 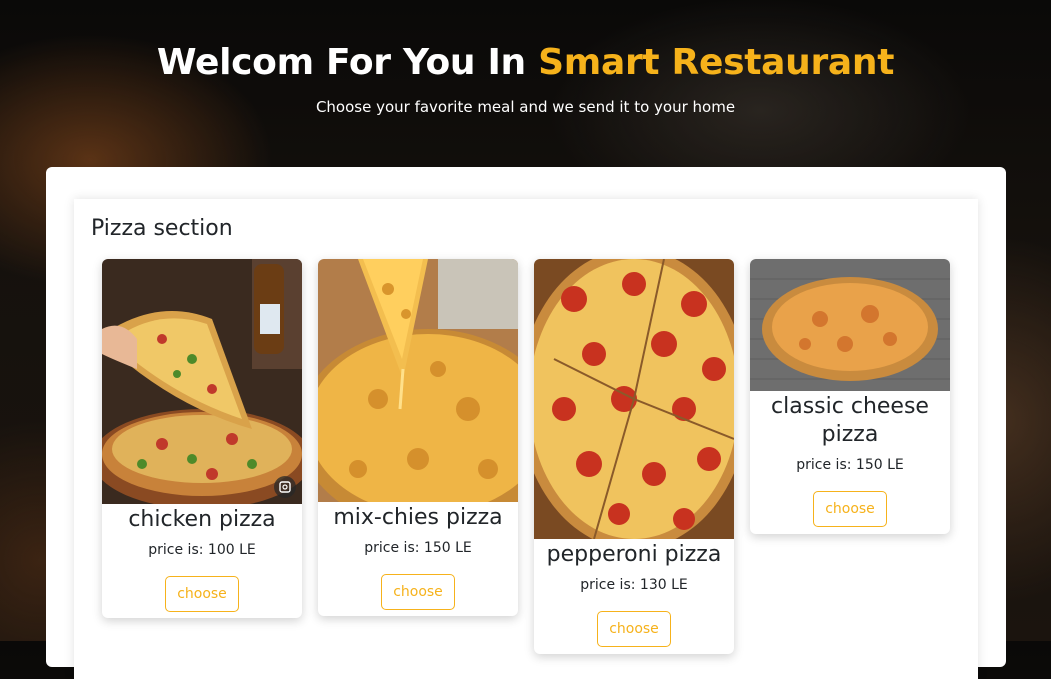 What do you see at coordinates (634, 585) in the screenshot?
I see `product-price: price is: 130 LE` at bounding box center [634, 585].